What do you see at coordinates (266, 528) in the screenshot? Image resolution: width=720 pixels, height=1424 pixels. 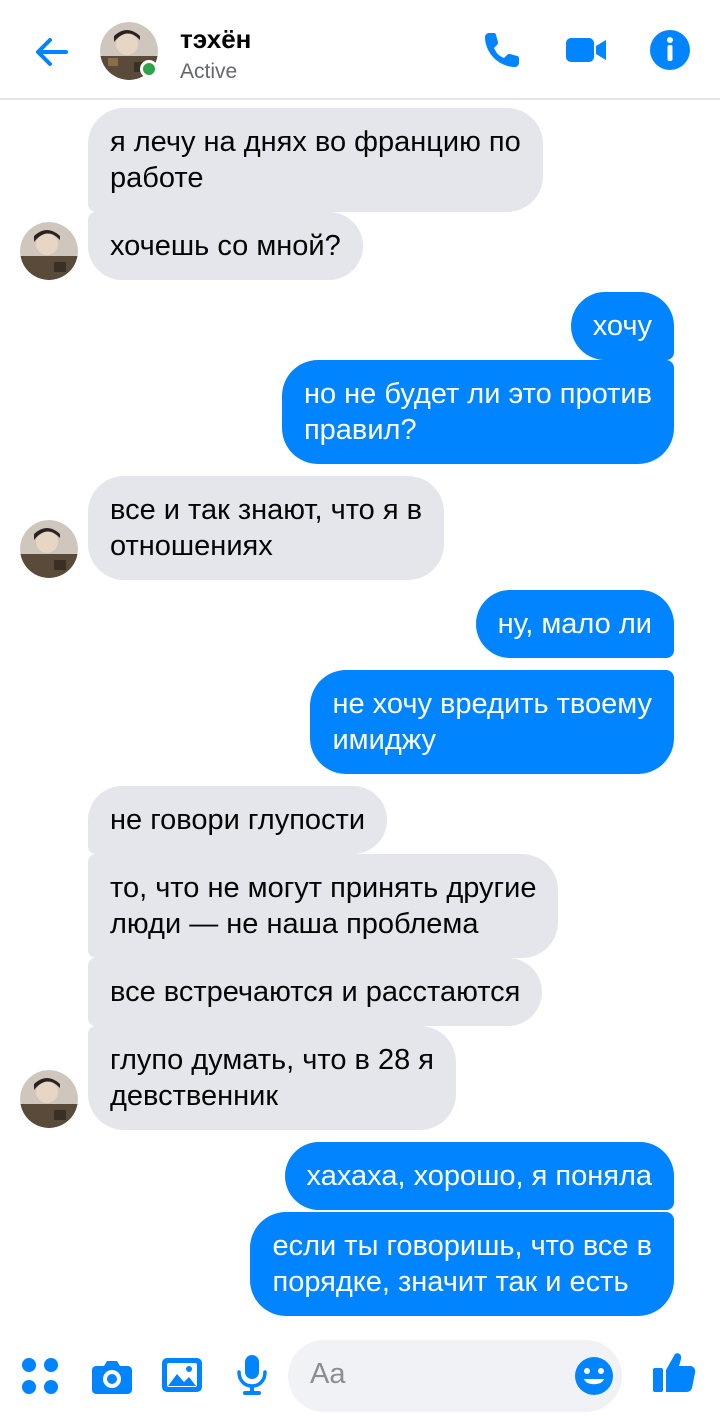 I see `message-incoming: все и так знают, что я в отношениях` at bounding box center [266, 528].